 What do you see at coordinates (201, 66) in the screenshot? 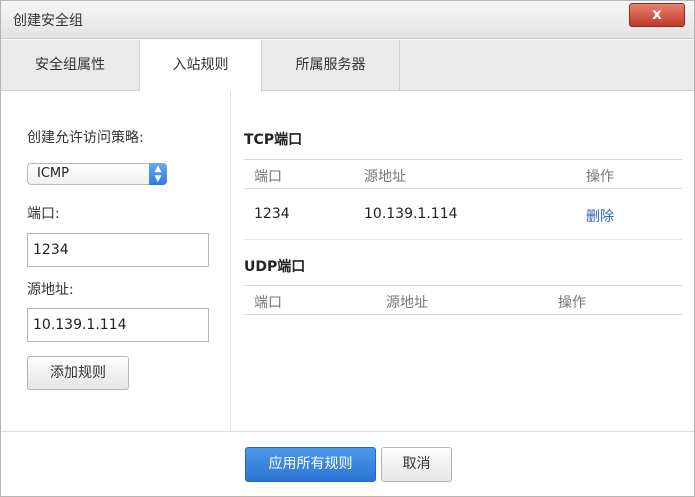
I see `tab-inbound-rules: 入站规则` at bounding box center [201, 66].